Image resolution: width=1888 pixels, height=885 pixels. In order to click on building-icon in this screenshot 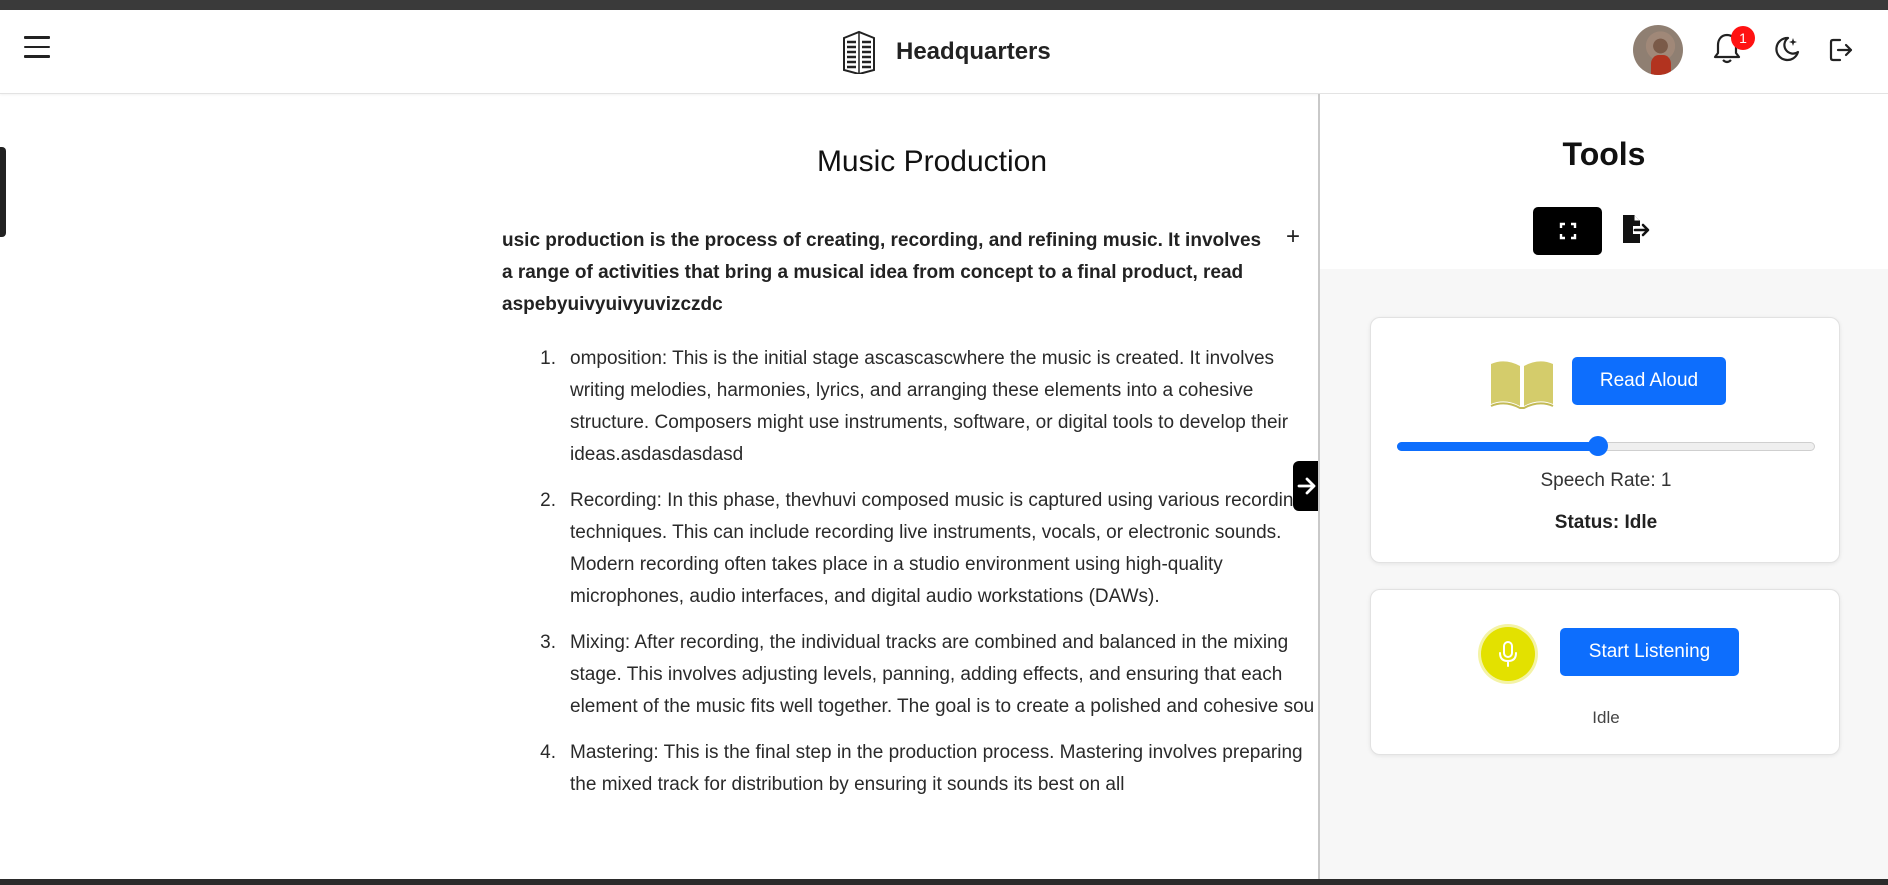, I will do `click(859, 52)`.